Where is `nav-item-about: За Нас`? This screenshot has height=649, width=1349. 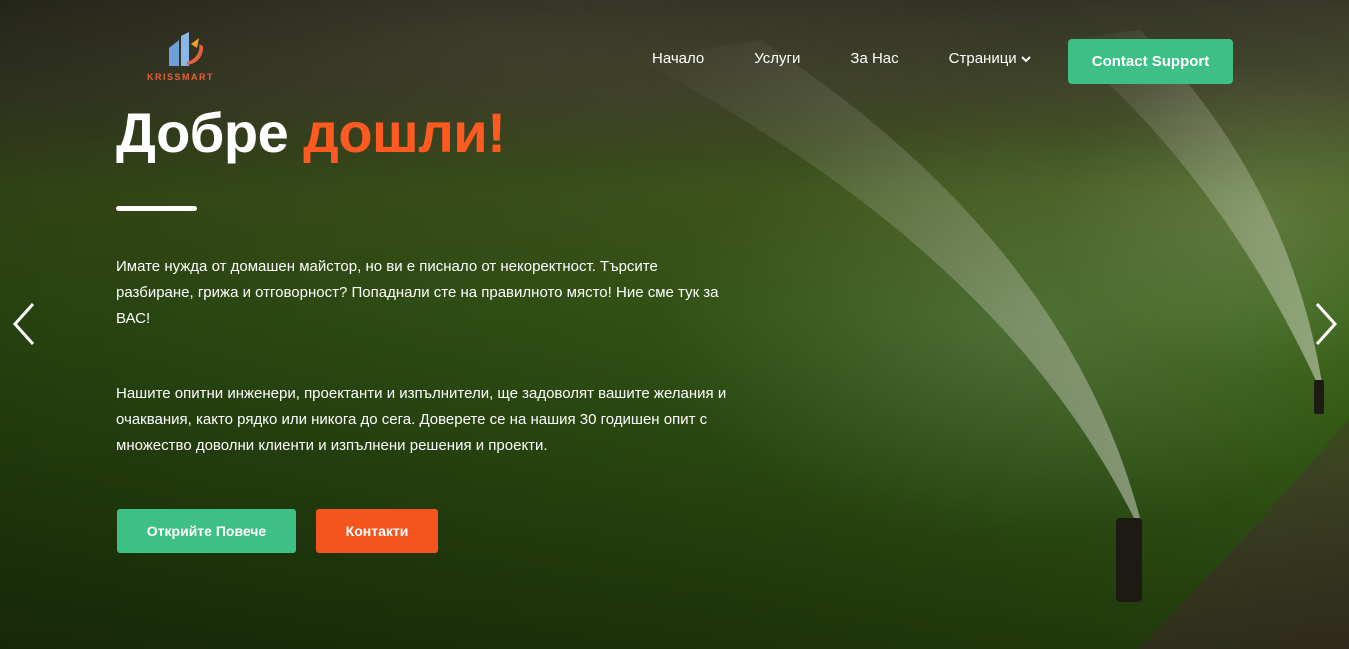
nav-item-about: За Нас is located at coordinates (874, 58).